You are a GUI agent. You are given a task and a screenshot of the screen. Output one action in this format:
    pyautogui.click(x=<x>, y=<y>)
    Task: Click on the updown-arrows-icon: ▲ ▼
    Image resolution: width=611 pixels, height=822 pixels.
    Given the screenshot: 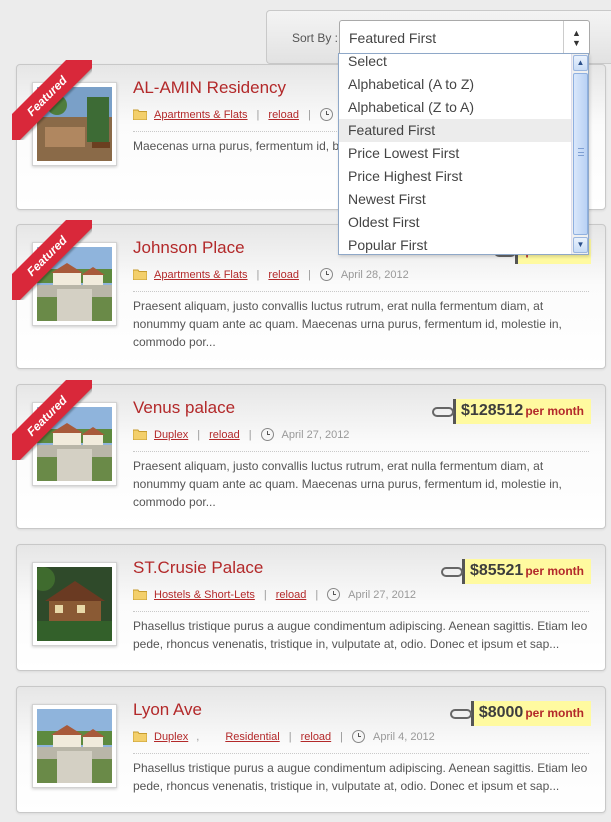 What is the action you would take?
    pyautogui.click(x=576, y=38)
    